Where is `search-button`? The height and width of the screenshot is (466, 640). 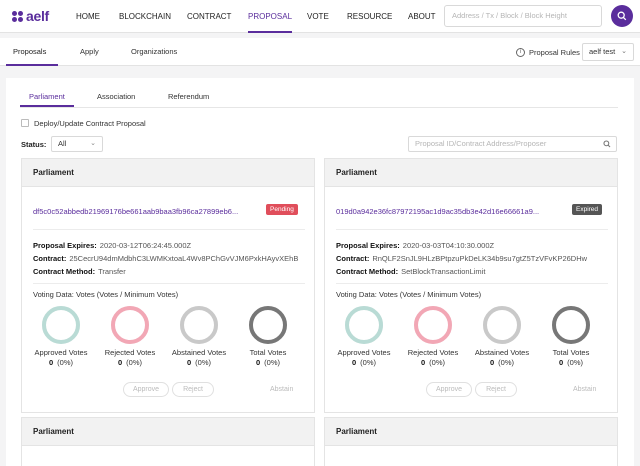
search-button is located at coordinates (622, 16).